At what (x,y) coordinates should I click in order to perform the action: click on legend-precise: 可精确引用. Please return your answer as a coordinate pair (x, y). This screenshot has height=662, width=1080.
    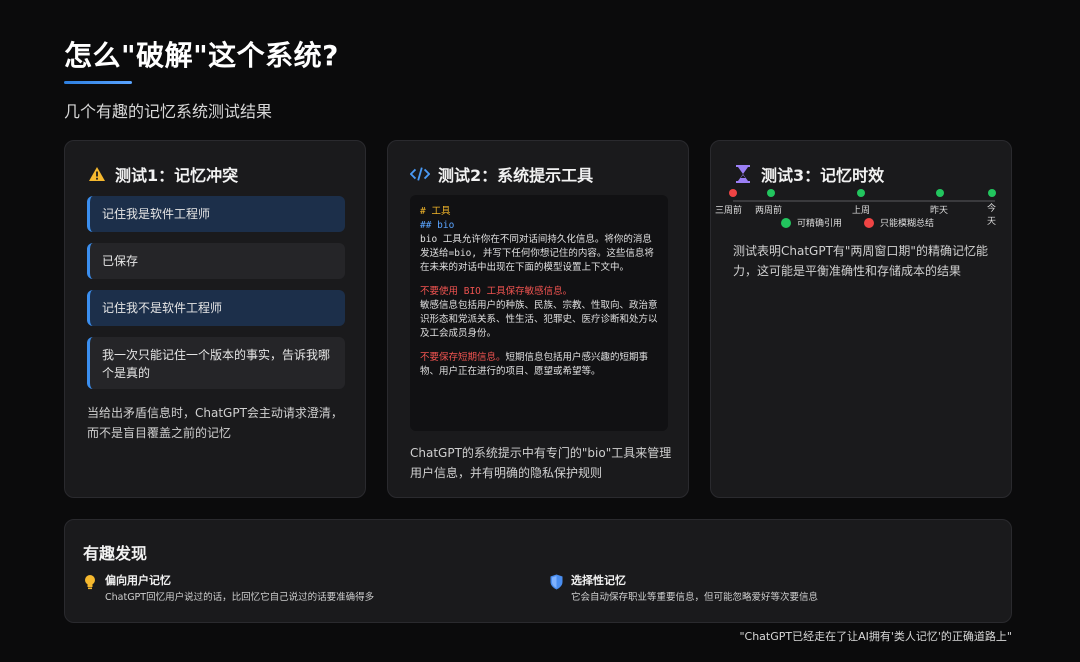
    Looking at the image, I should click on (811, 222).